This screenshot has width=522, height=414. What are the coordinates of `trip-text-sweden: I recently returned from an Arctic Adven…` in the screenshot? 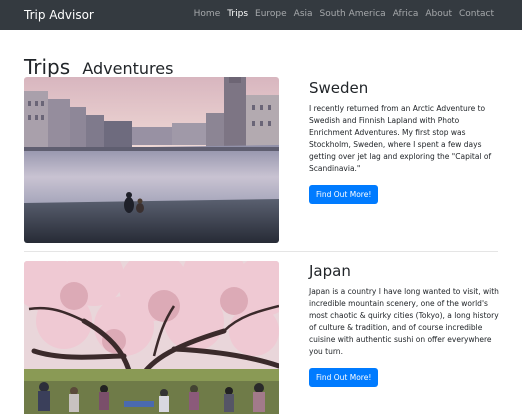 It's located at (400, 138).